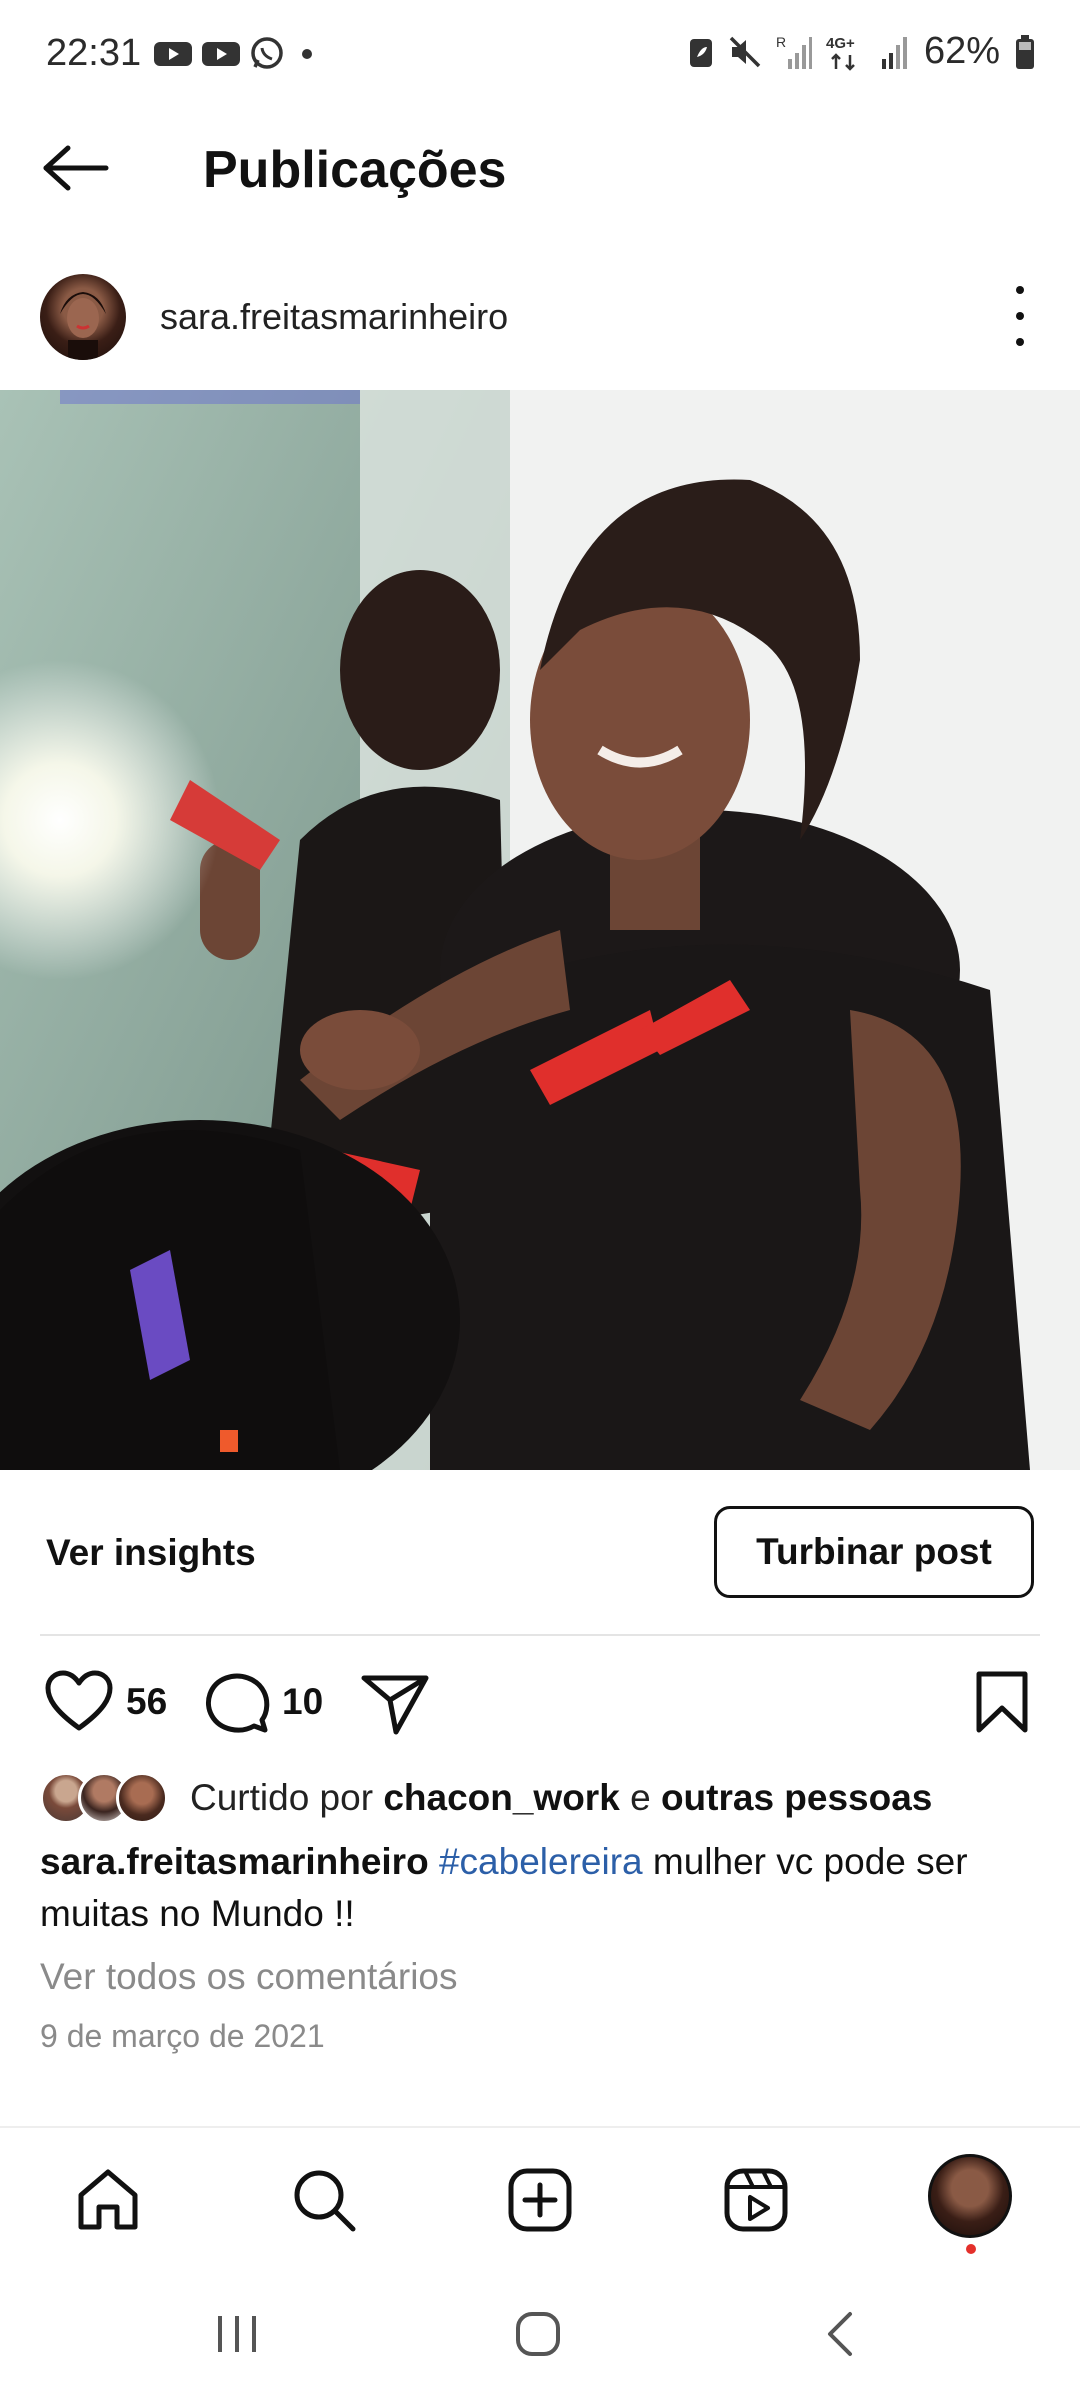 This screenshot has height=2400, width=1080. I want to click on liked-by-user: chacon_work, so click(501, 1797).